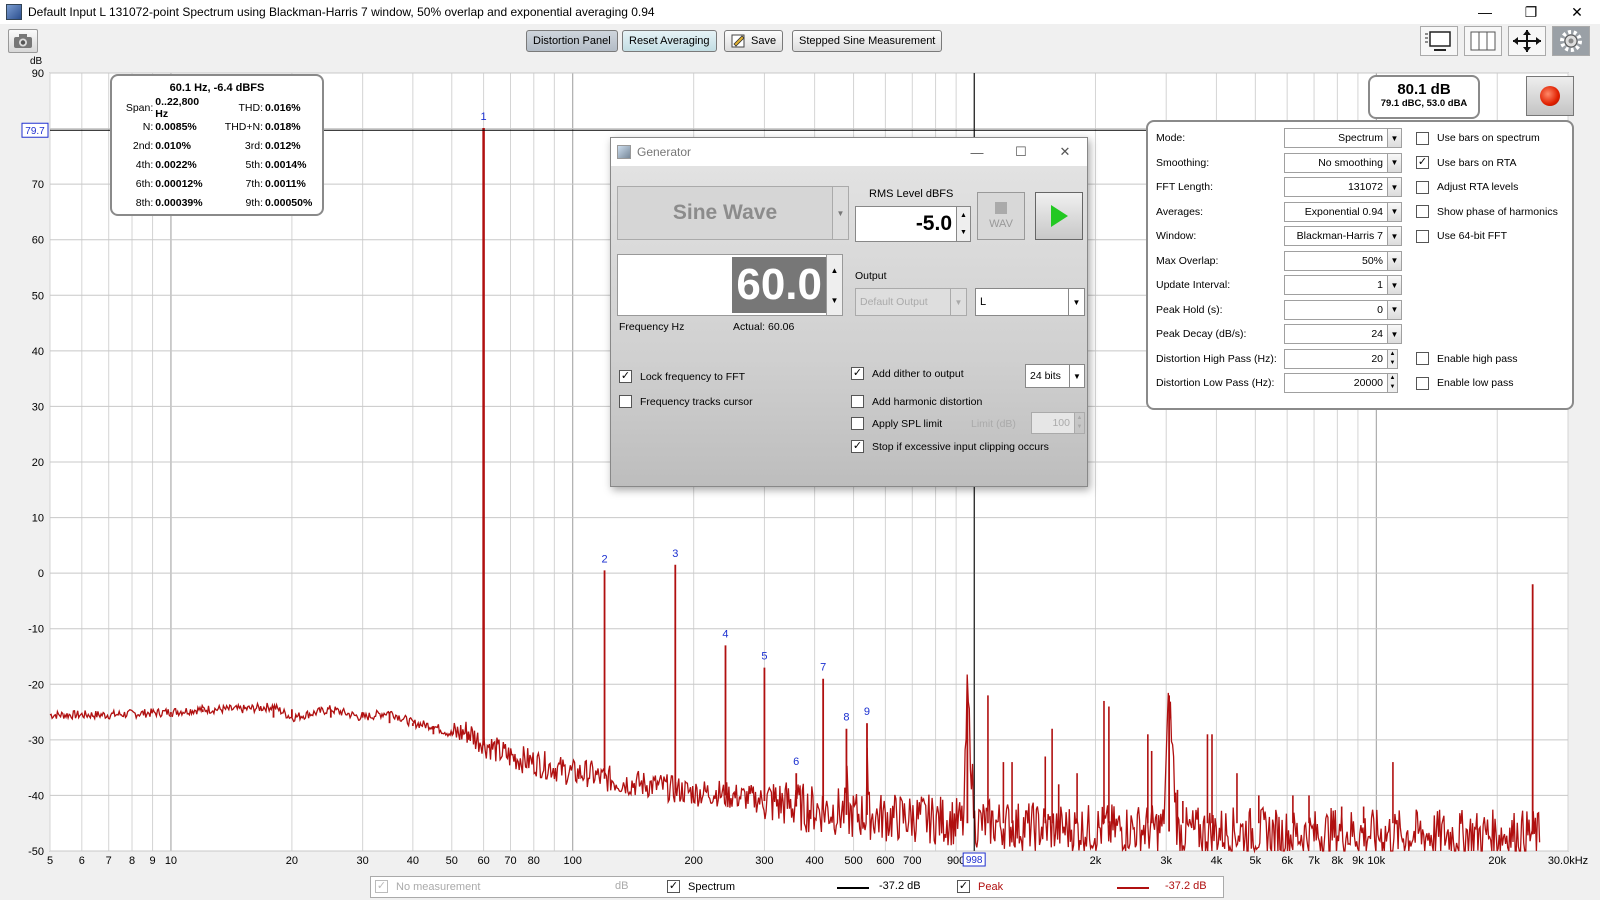  What do you see at coordinates (682, 376) in the screenshot?
I see `lock-frequency-checkbox: ✓ Lock frequency to FFT` at bounding box center [682, 376].